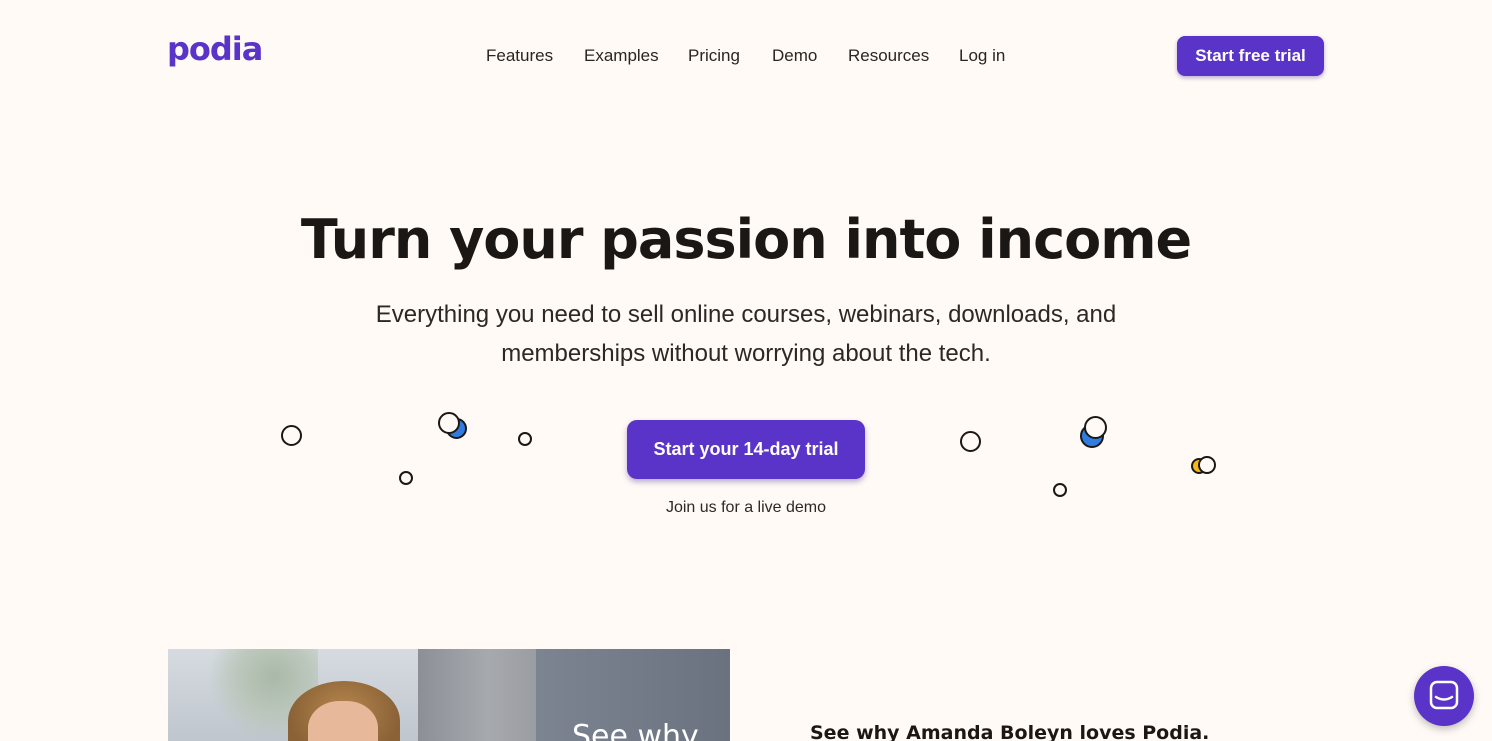 The width and height of the screenshot is (1492, 741). Describe the element at coordinates (746, 239) in the screenshot. I see `hero-title: Turn your passion into income` at that location.